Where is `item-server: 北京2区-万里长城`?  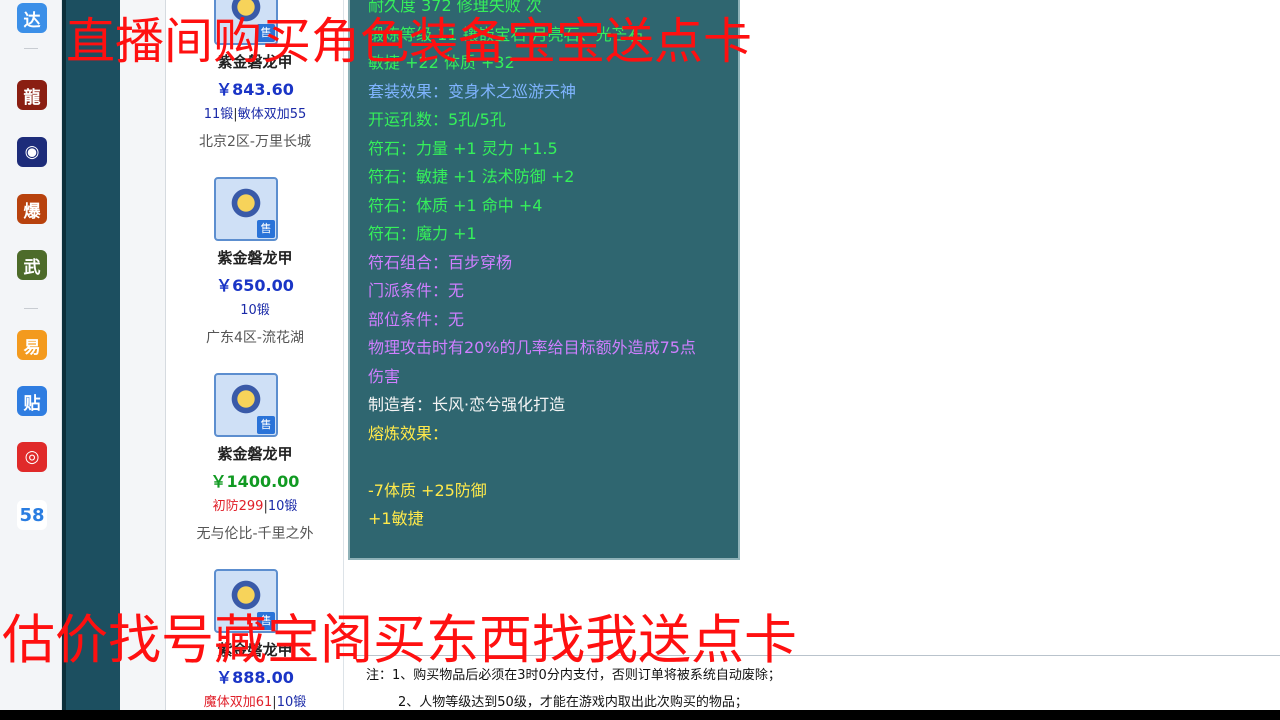
item-server: 北京2区-万里长城 is located at coordinates (255, 142).